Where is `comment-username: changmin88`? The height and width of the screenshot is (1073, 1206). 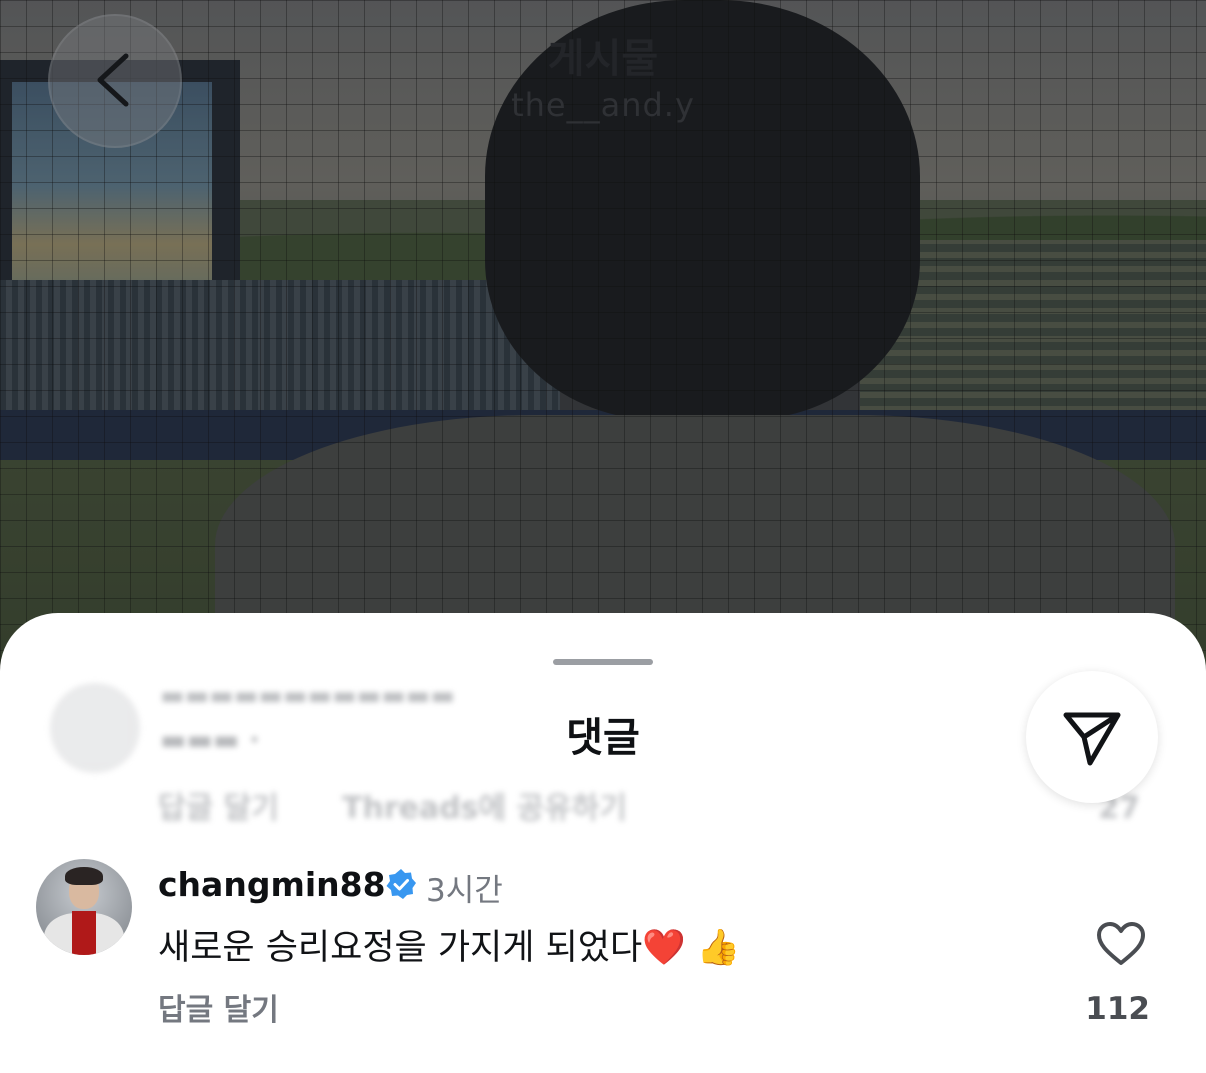 comment-username: changmin88 is located at coordinates (272, 884).